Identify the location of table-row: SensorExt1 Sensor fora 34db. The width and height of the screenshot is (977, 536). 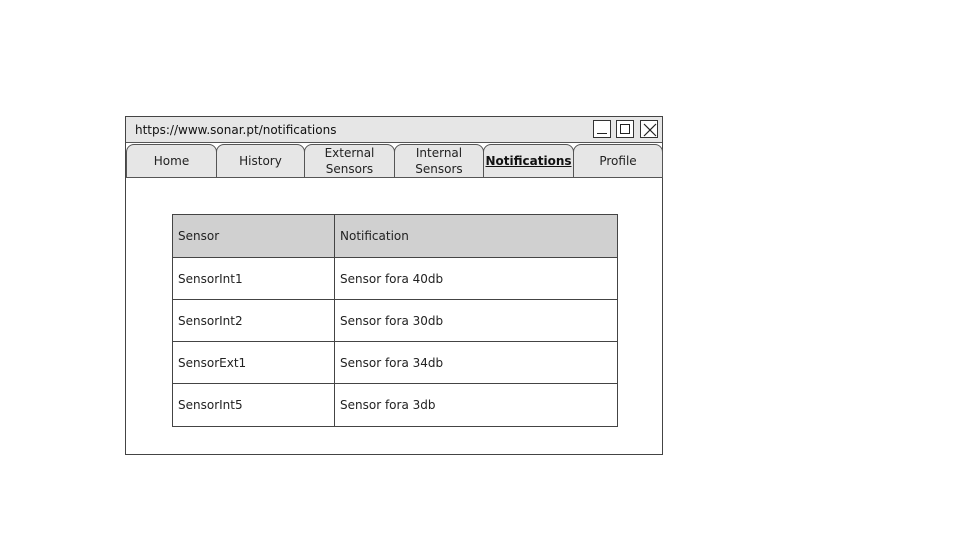
(395, 363).